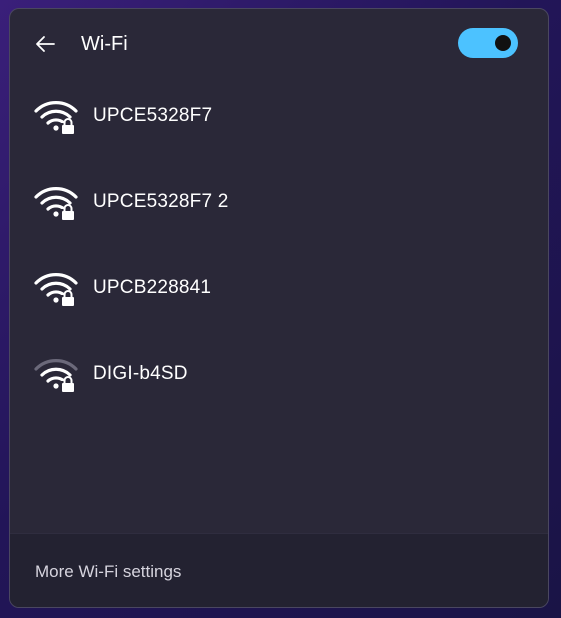  I want to click on network-item: UPCB228841, so click(279, 288).